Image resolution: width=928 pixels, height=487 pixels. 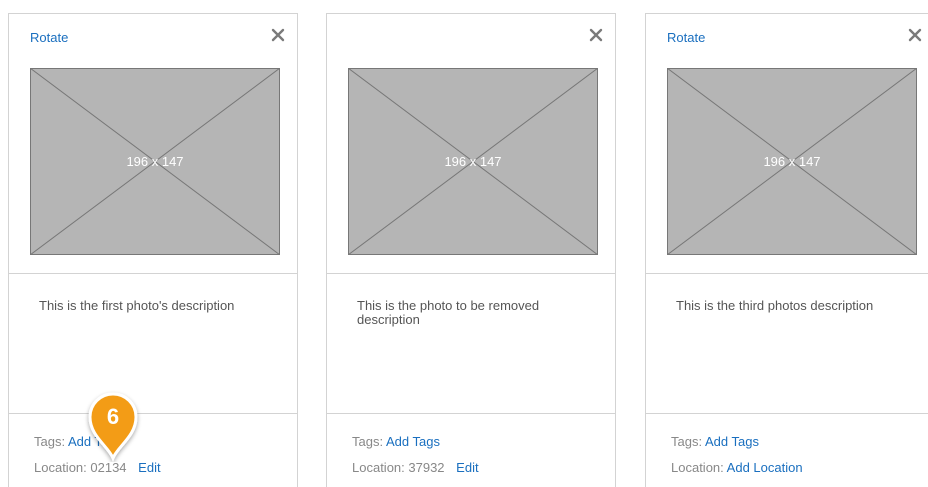 I want to click on map-pin-icon: 6, so click(x=113, y=427).